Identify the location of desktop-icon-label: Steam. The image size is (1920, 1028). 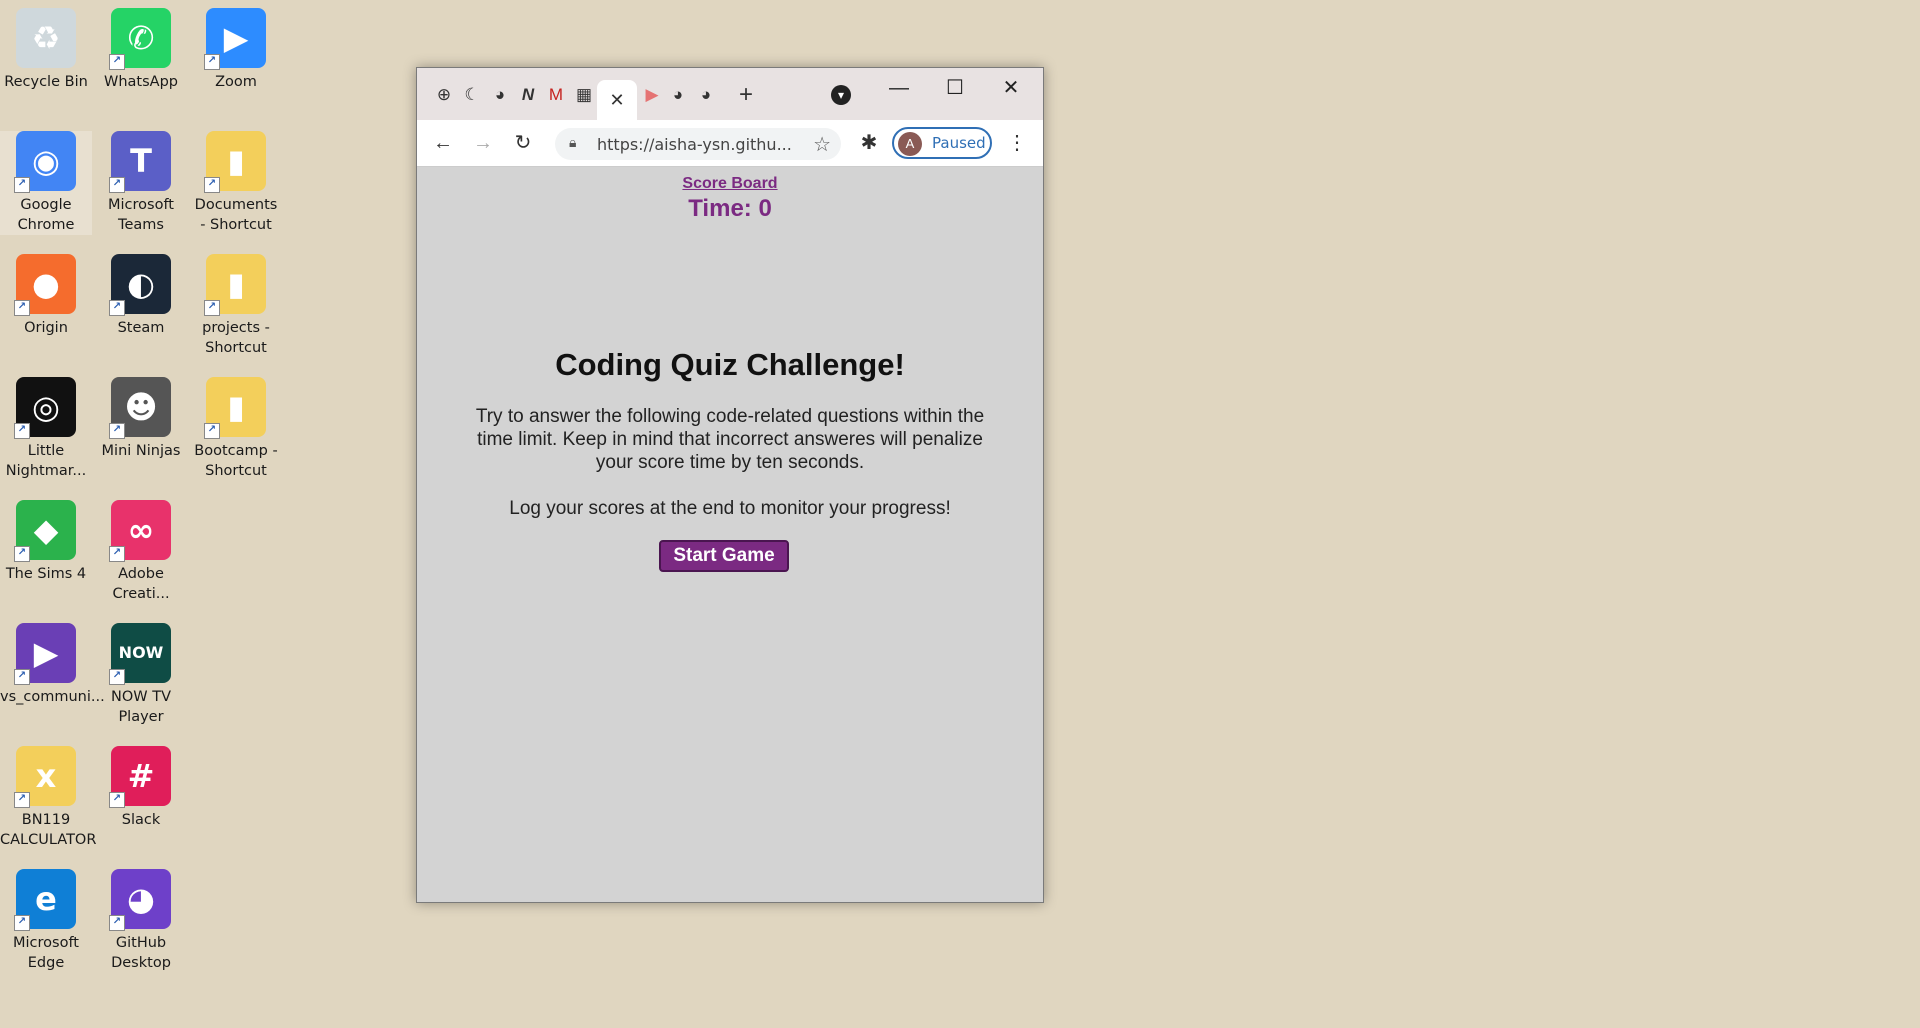
(141, 328).